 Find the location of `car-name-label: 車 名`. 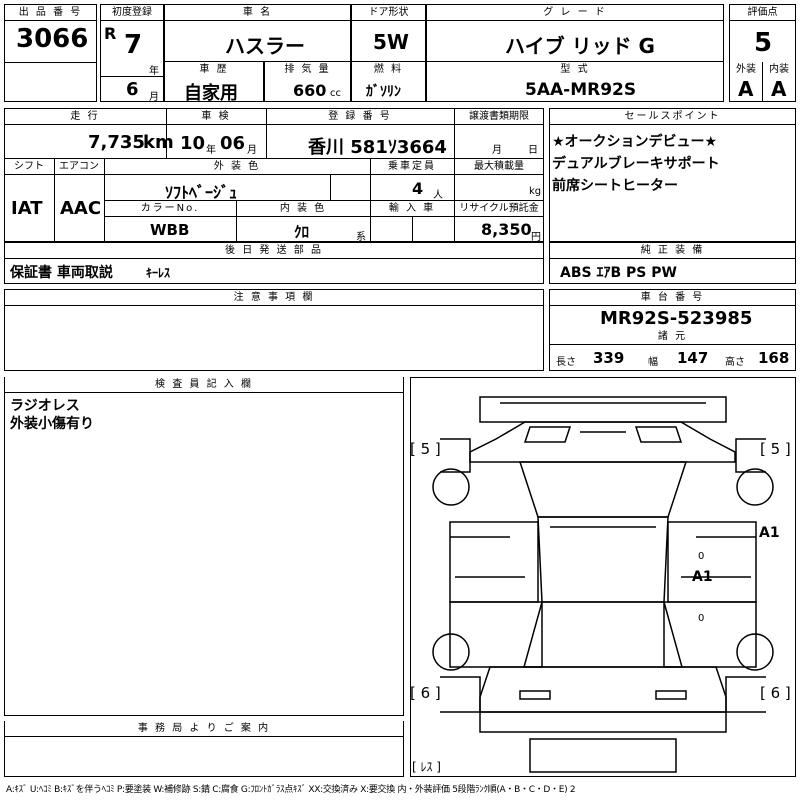

car-name-label: 車 名 is located at coordinates (257, 12).